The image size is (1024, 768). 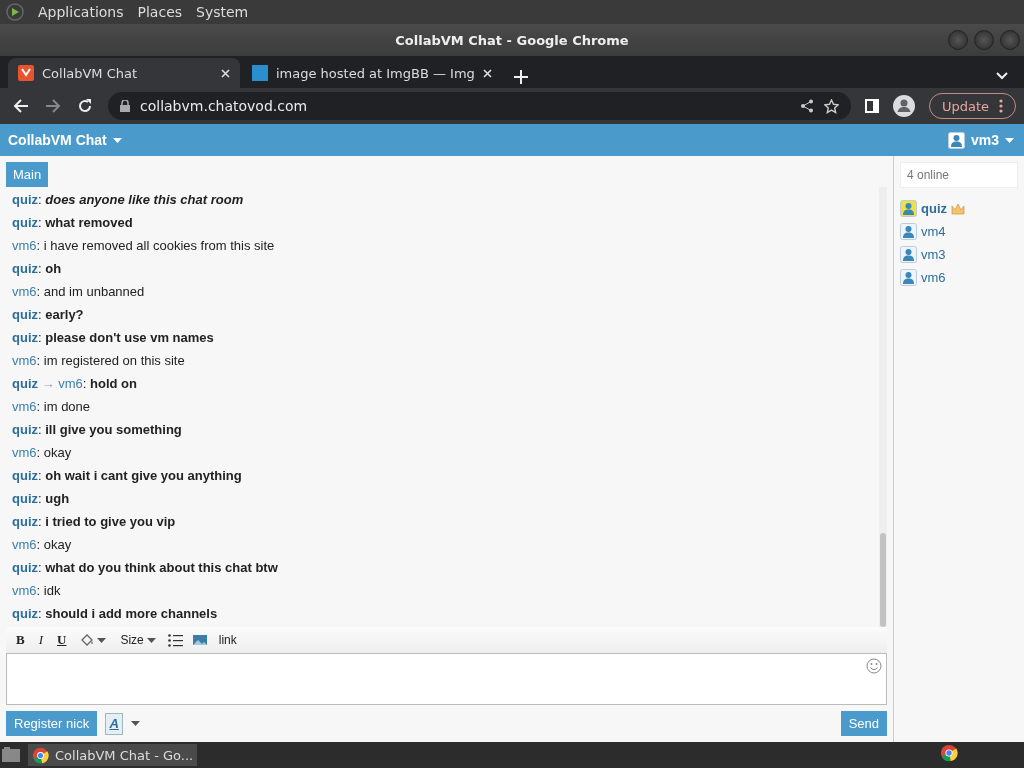 What do you see at coordinates (11, 755) in the screenshot?
I see `show-desktop-icon` at bounding box center [11, 755].